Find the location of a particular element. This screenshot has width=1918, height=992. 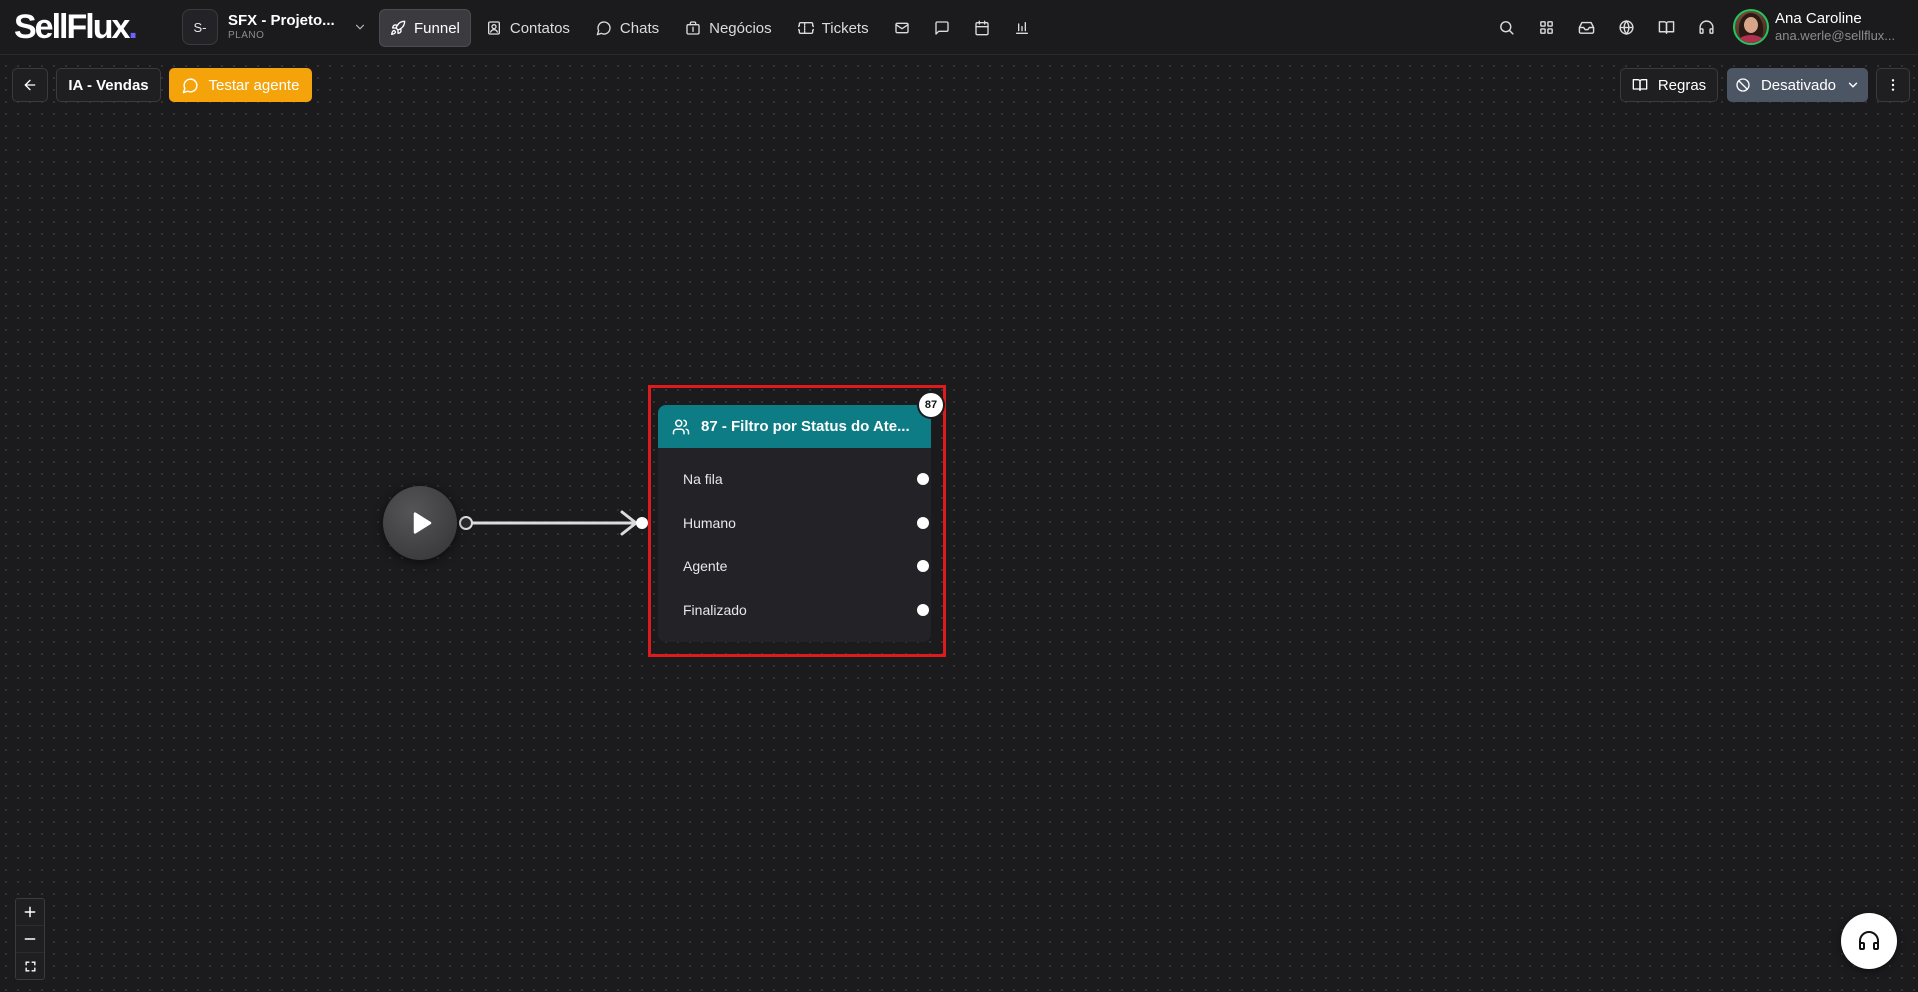

zoom-in-button is located at coordinates (30, 912).